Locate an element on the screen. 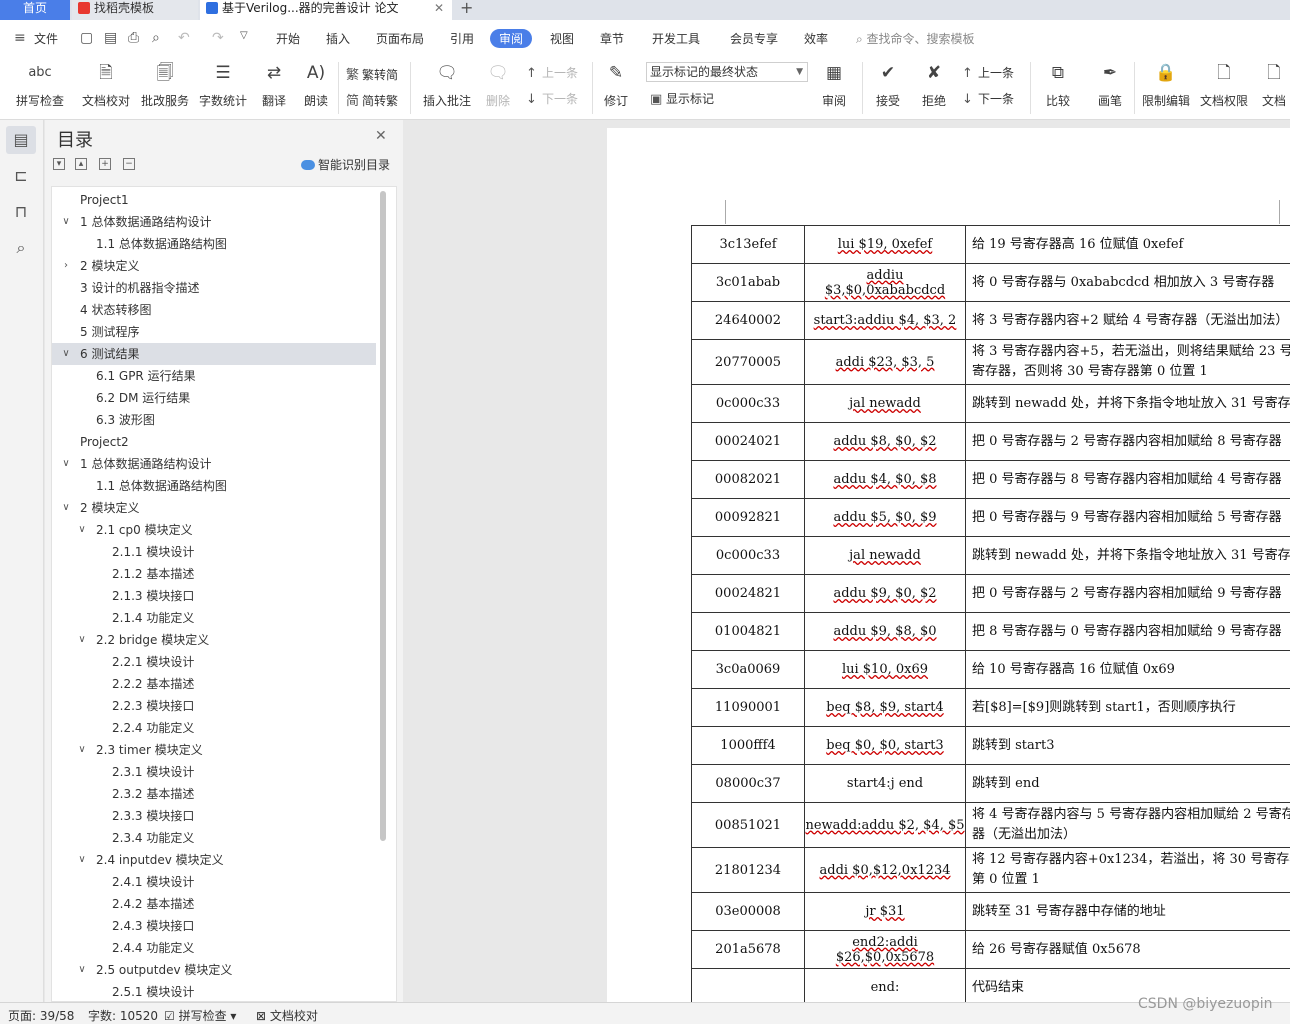  description-cell: 把 0 号寄存器与 2 号寄存器内容相加赋给 9 号寄存器 is located at coordinates (1127, 593).